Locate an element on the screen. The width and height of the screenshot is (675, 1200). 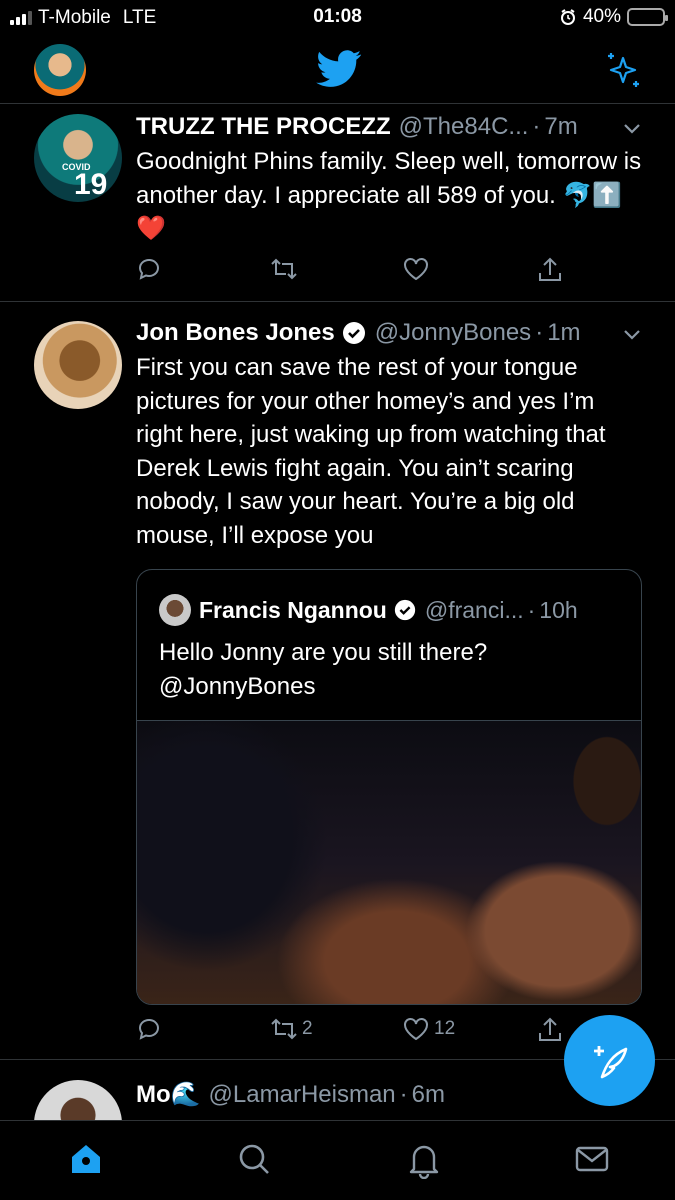
tweet-time: 7m is located at coordinates (561, 126).